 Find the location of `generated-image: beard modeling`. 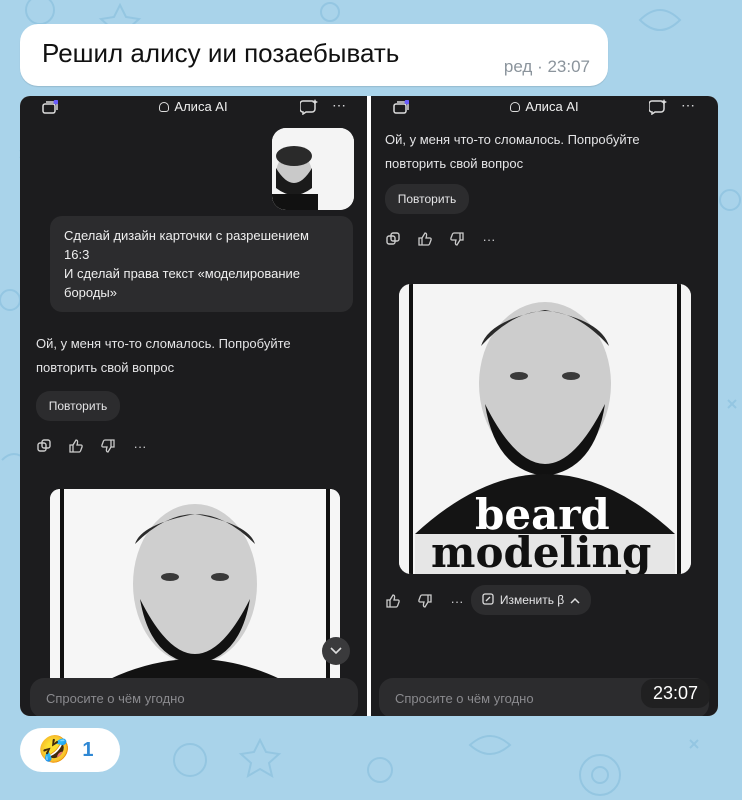

generated-image: beard modeling is located at coordinates (545, 429).